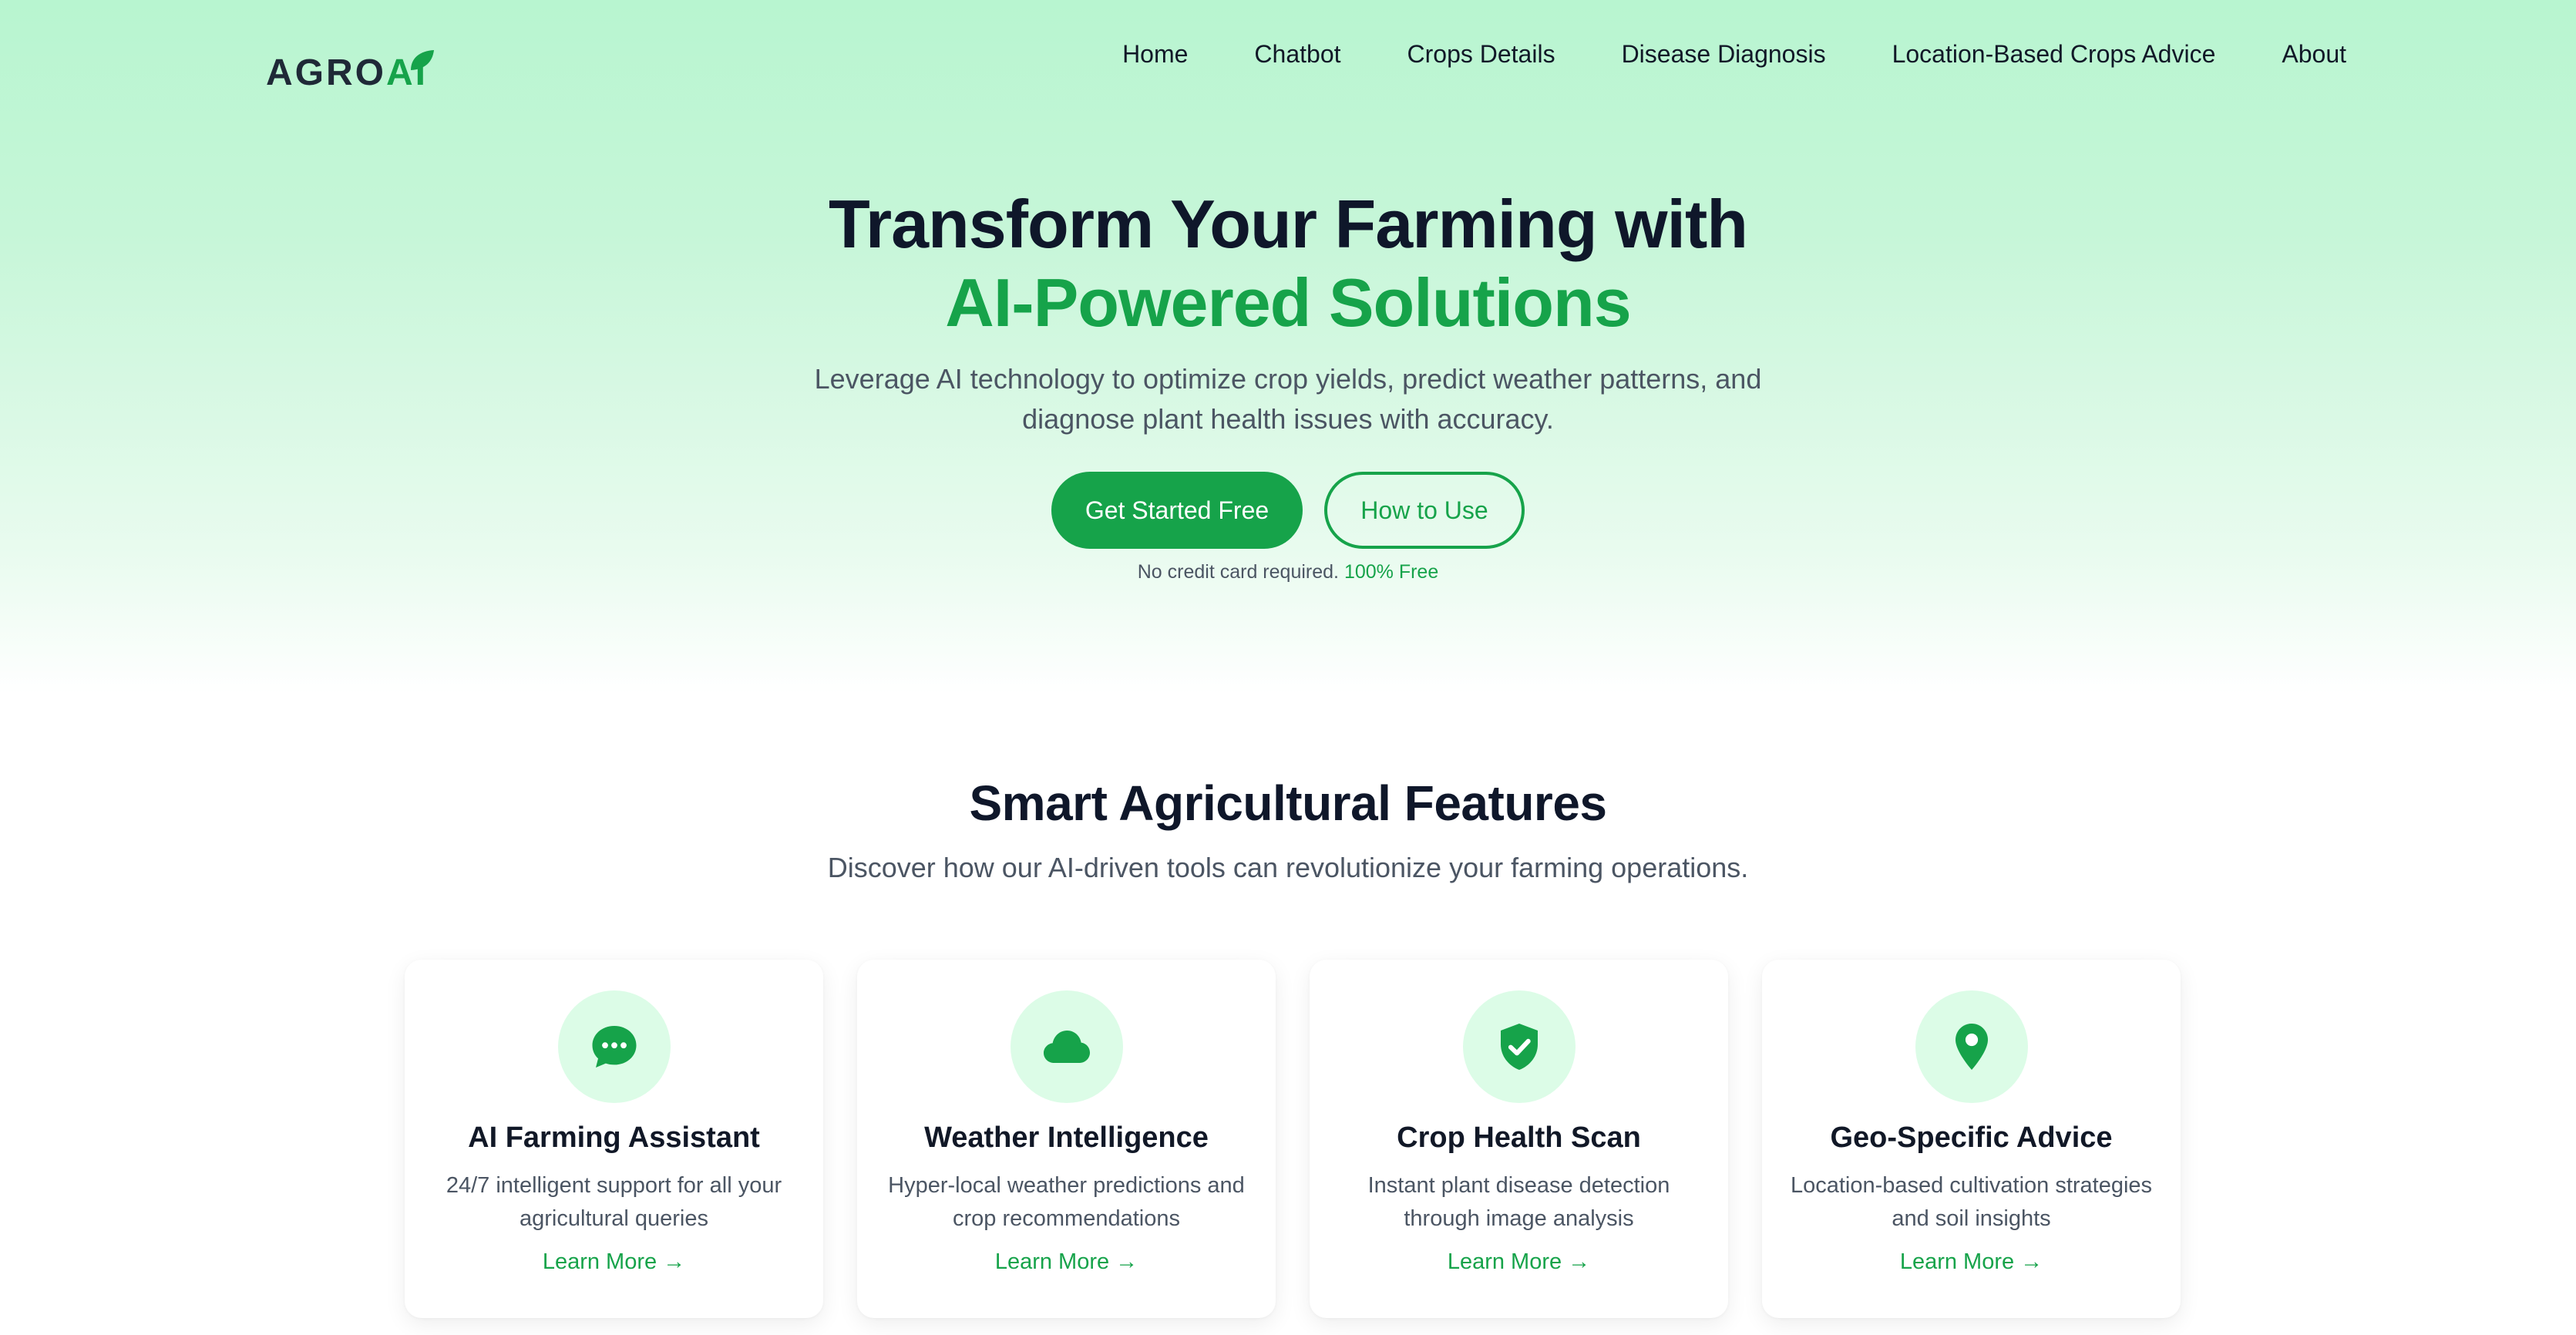  Describe the element at coordinates (1724, 55) in the screenshot. I see `nav-disease-diagnosis: Disease Diagnosis` at that location.